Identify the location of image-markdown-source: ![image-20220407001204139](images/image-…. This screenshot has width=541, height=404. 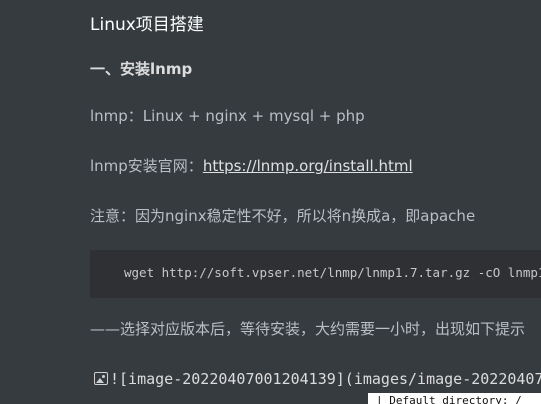
(325, 379).